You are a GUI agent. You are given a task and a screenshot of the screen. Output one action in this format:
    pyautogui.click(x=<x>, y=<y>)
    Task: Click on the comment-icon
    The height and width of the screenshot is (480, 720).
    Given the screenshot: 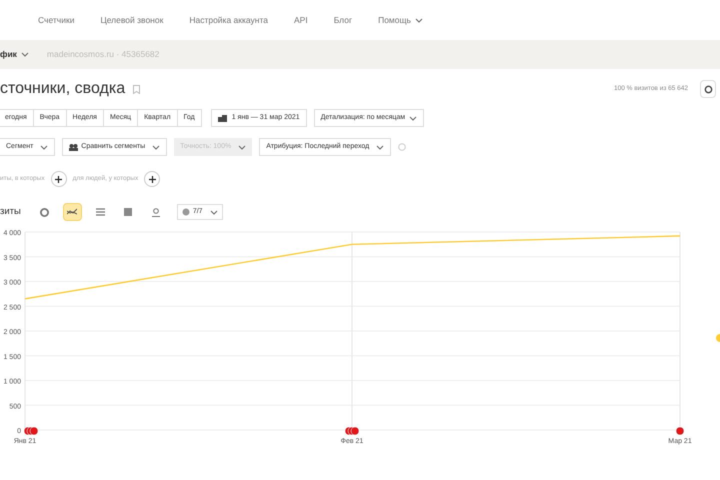 What is the action you would take?
    pyautogui.click(x=186, y=212)
    